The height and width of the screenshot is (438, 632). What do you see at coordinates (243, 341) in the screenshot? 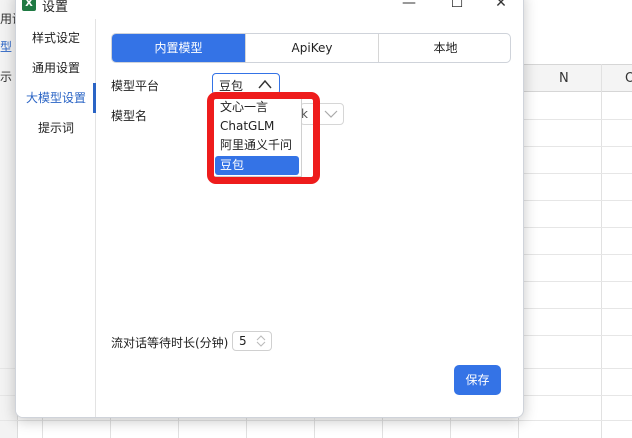
I see `wait-time-value: 5` at bounding box center [243, 341].